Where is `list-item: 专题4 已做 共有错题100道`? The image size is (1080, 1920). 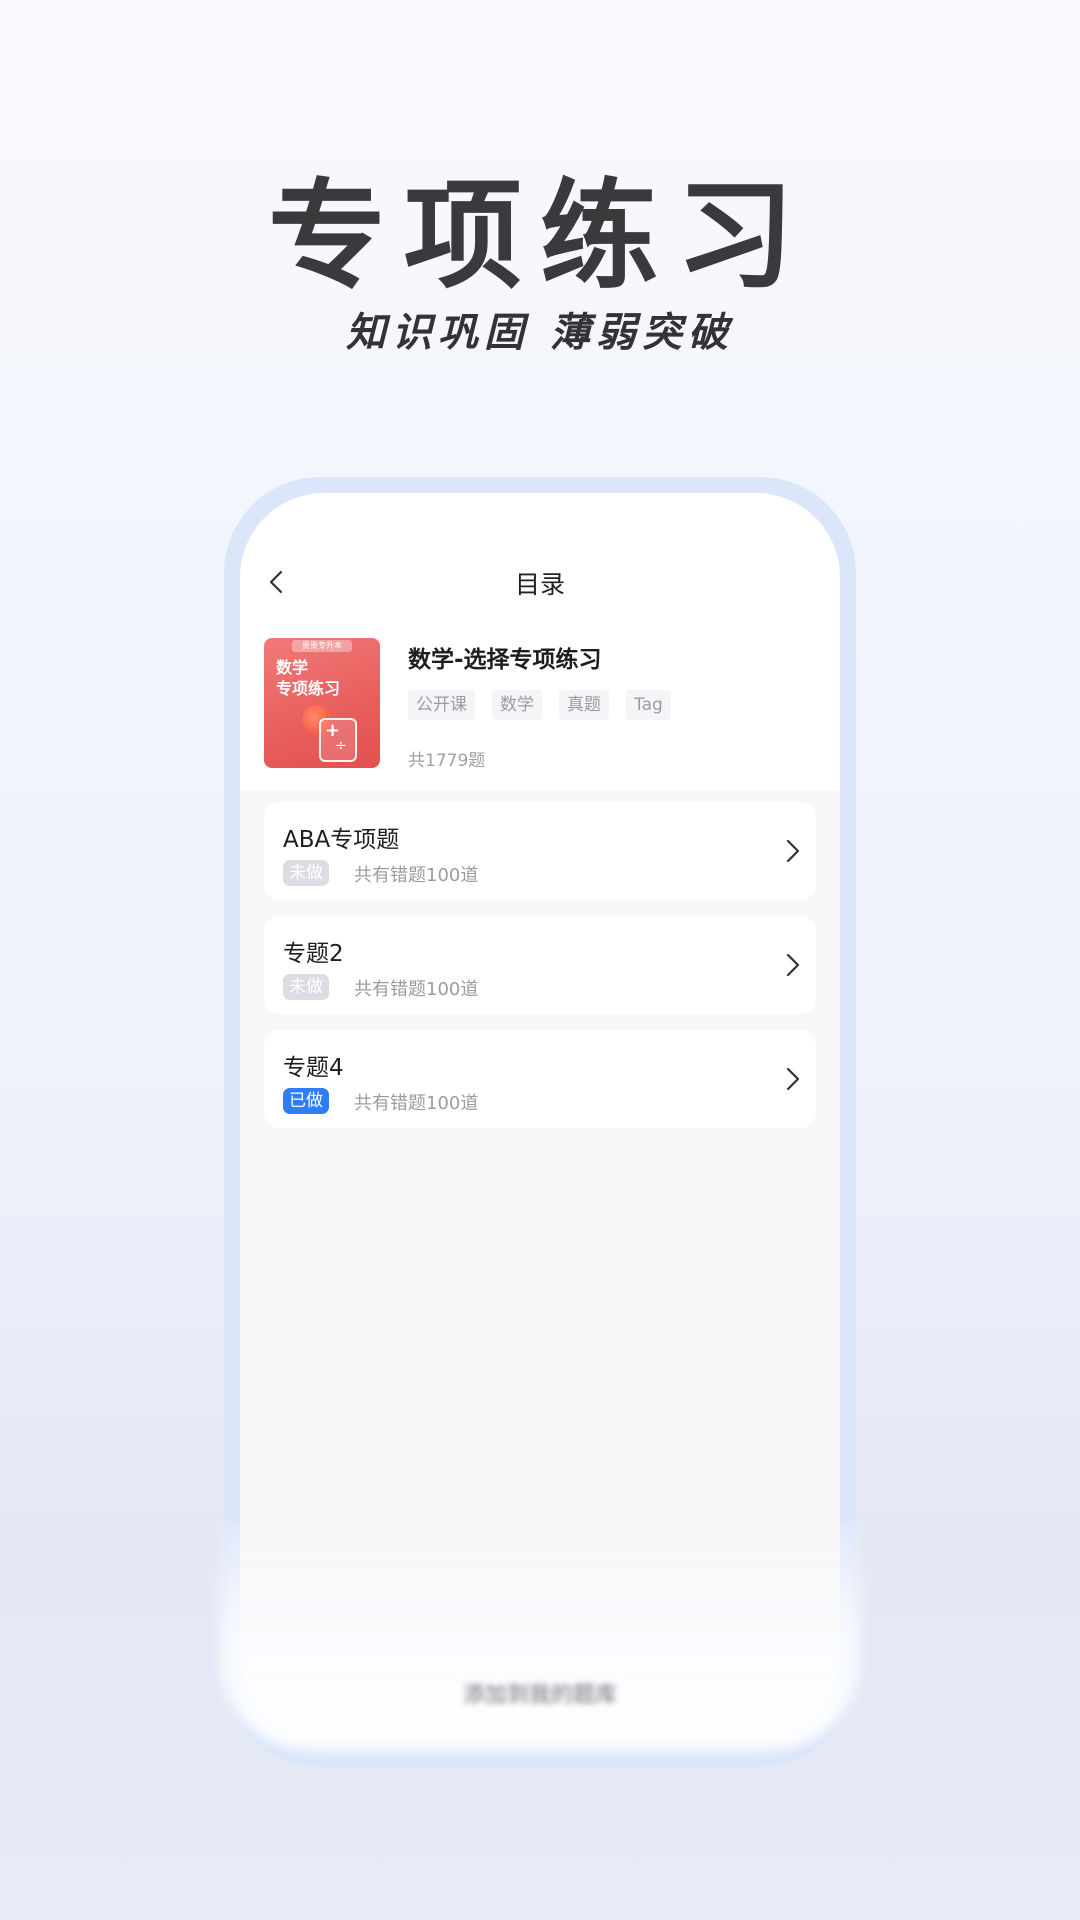 list-item: 专题4 已做 共有错题100道 is located at coordinates (540, 1079).